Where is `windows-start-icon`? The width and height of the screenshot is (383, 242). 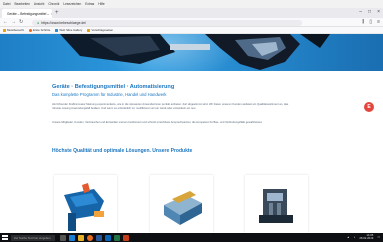
windows-start-icon is located at coordinates (5, 237).